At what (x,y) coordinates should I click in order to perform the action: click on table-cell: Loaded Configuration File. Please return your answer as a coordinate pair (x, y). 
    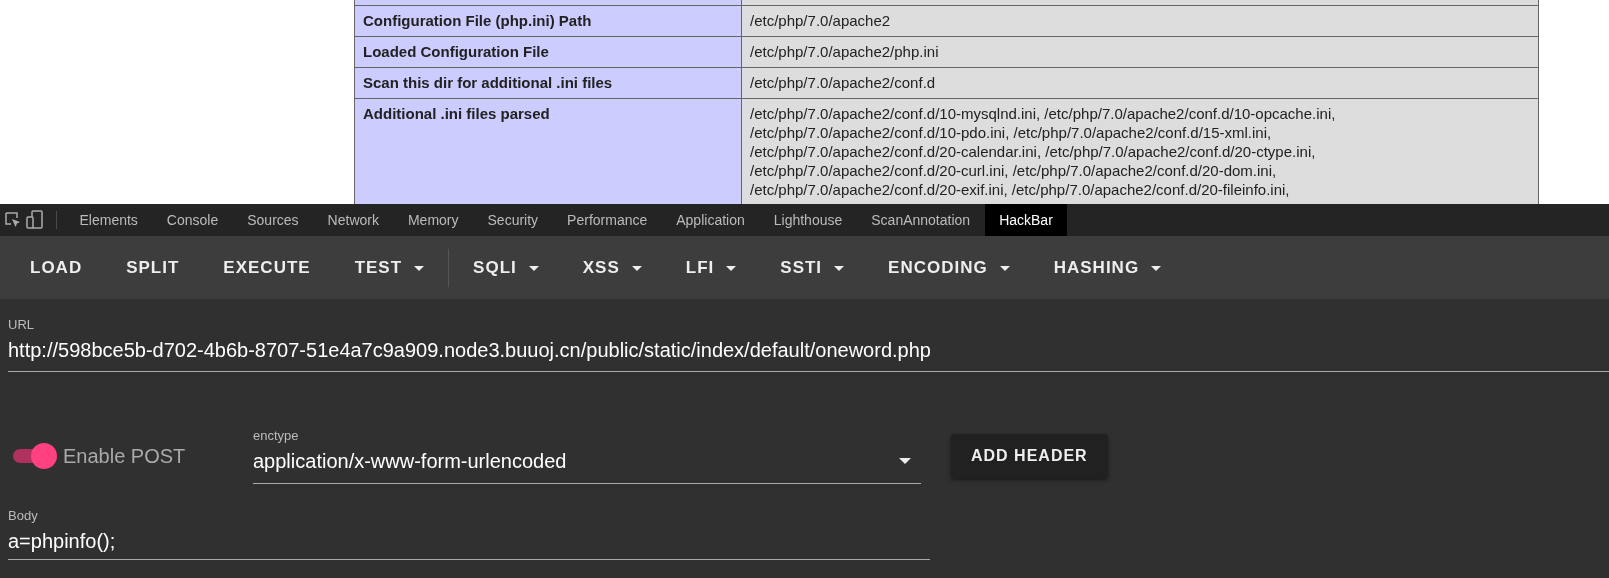
    Looking at the image, I should click on (548, 52).